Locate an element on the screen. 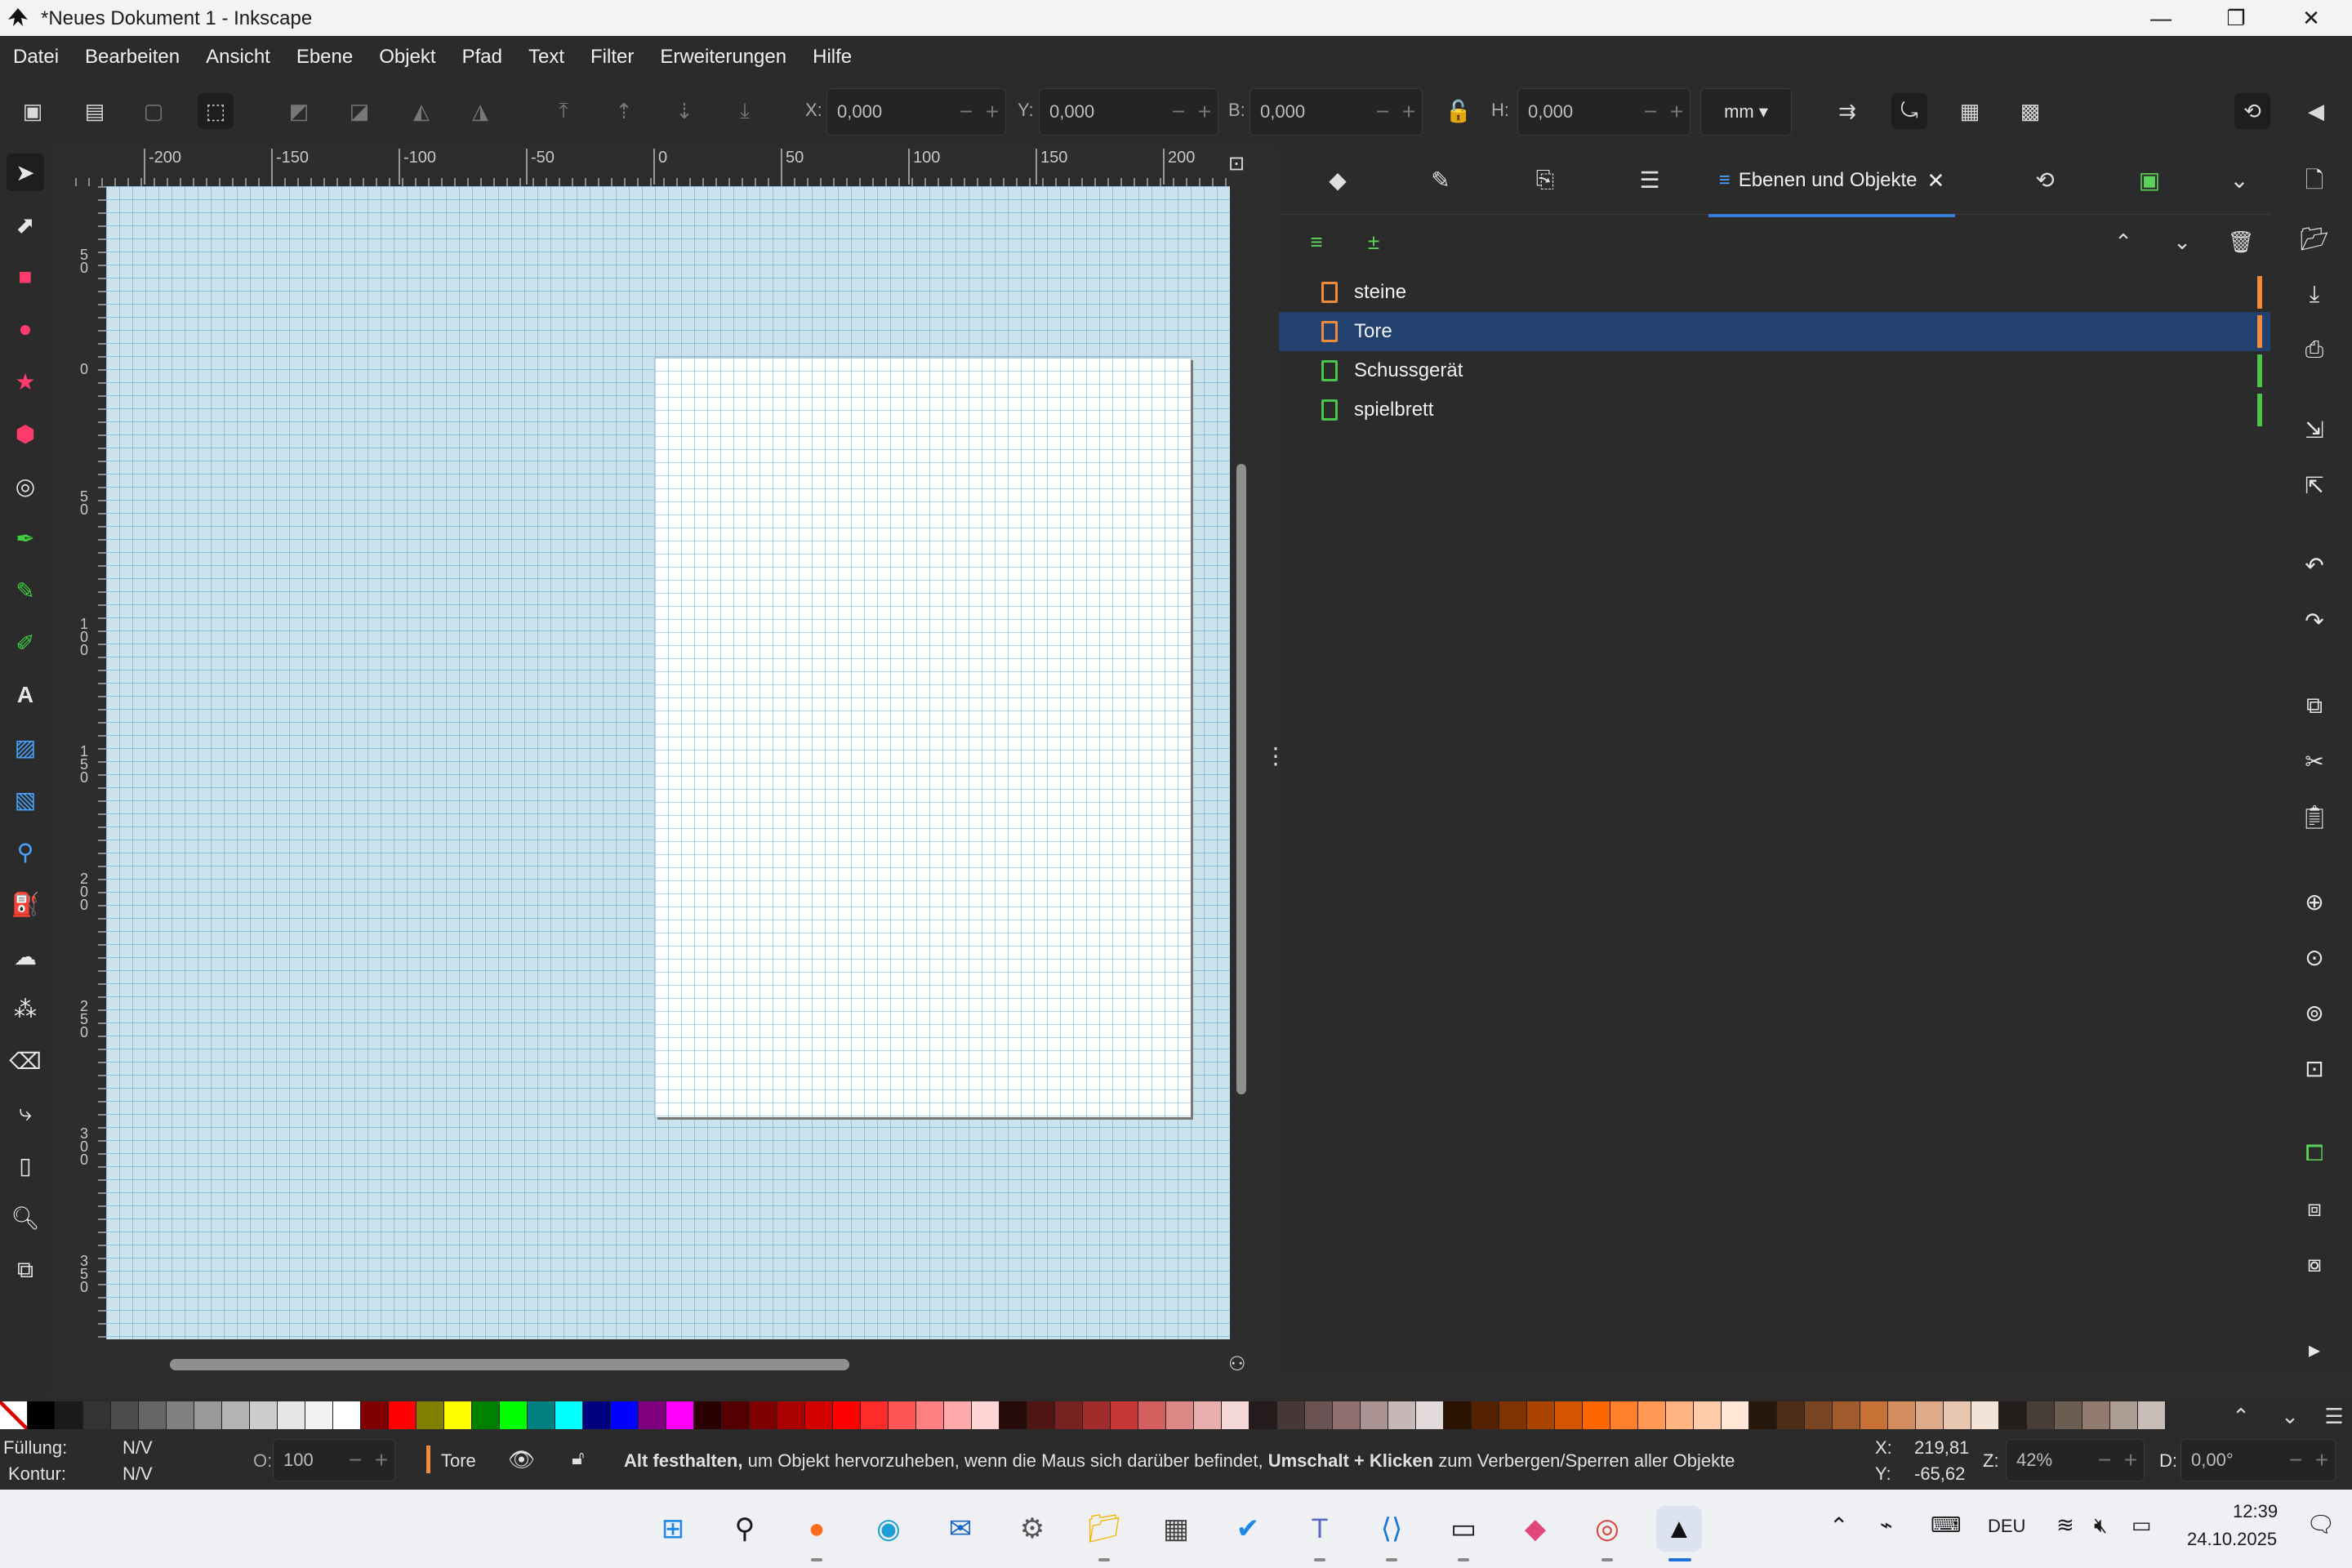 The height and width of the screenshot is (1568, 2352). opacity-field: 100 − + is located at coordinates (334, 1460).